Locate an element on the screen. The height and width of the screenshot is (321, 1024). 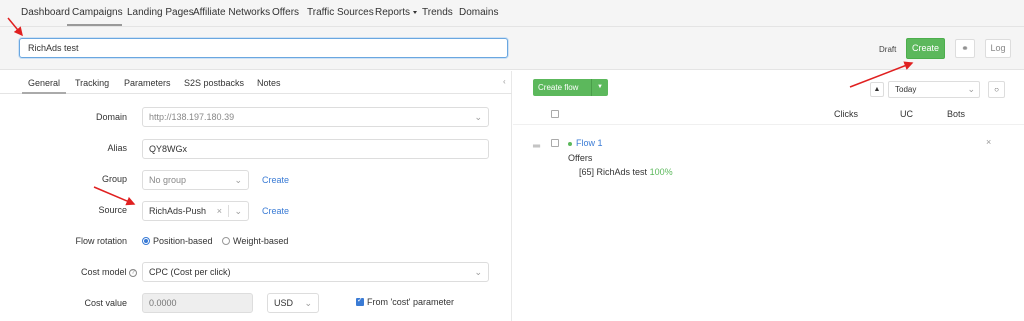
rotation-position-label: Position-based is located at coordinates (183, 241).